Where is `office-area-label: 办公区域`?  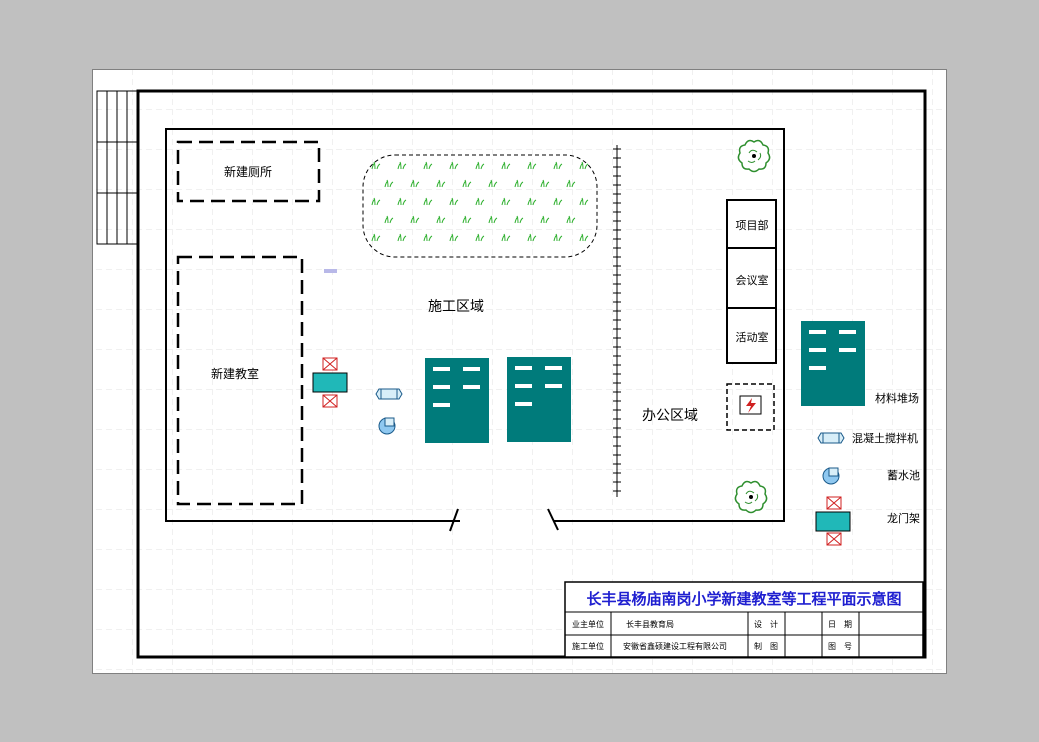
office-area-label: 办公区域 is located at coordinates (670, 416).